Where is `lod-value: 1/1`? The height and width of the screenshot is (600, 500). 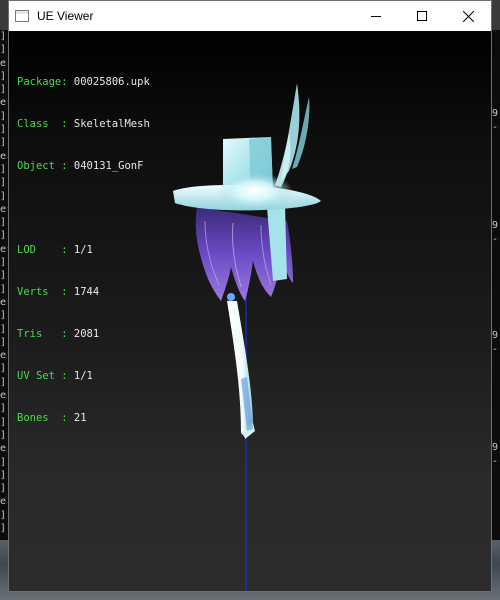 lod-value: 1/1 is located at coordinates (83, 250).